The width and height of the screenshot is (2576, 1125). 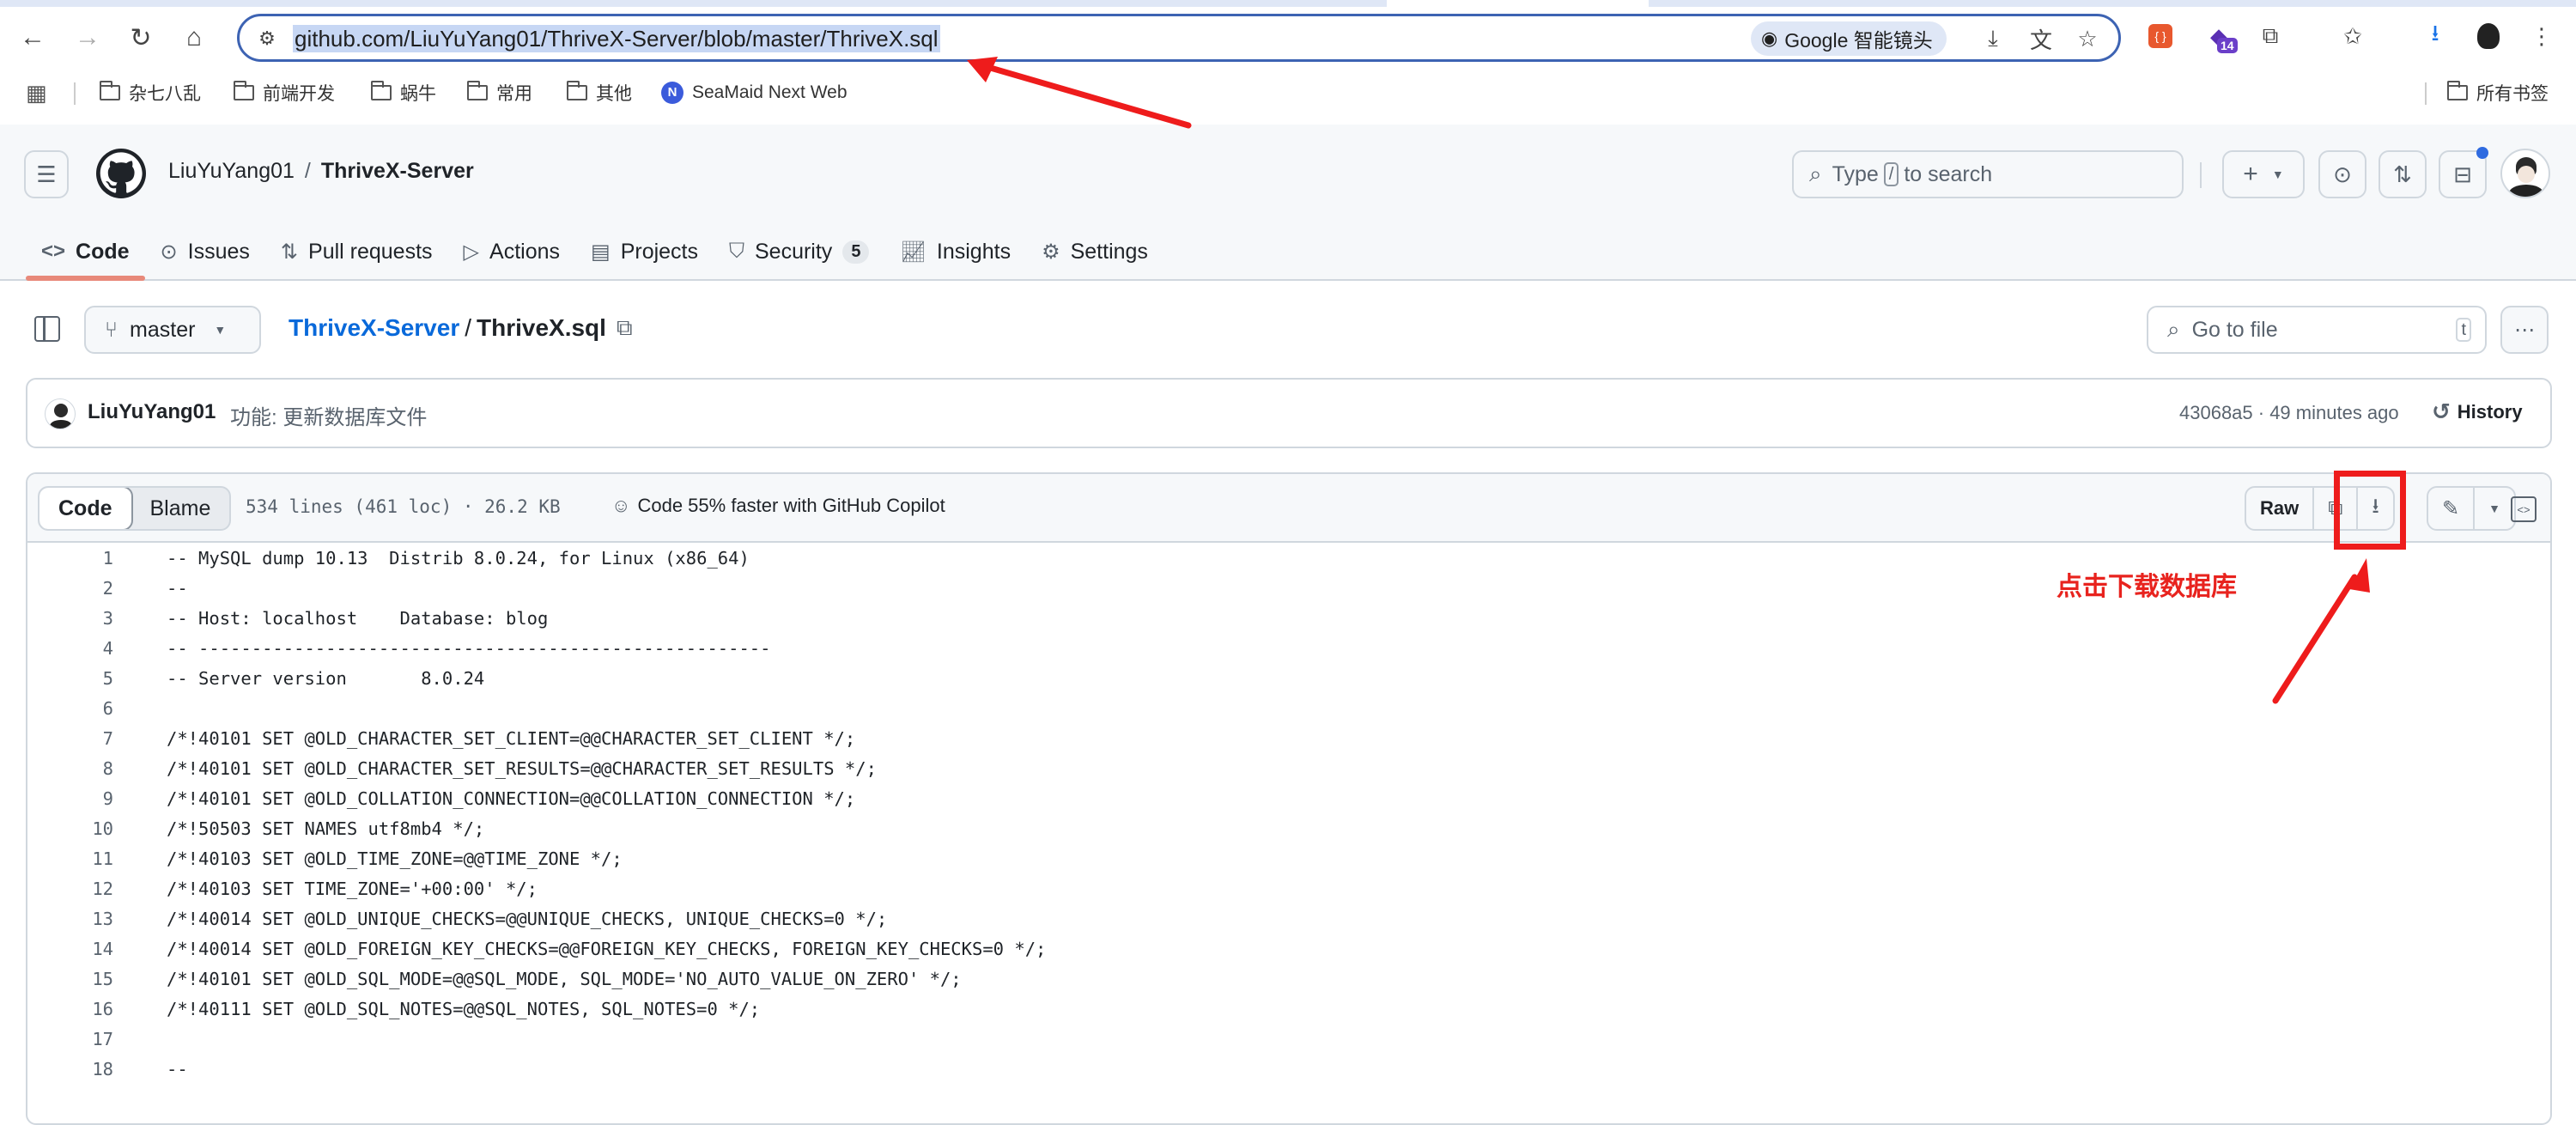 I want to click on home-button: ⌂, so click(x=194, y=38).